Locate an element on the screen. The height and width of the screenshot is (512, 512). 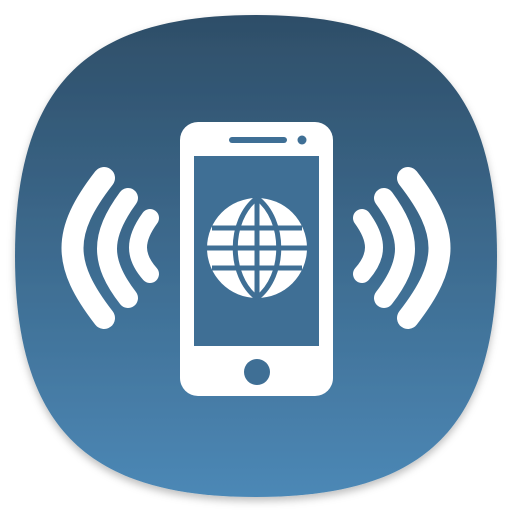
phone-home-button is located at coordinates (257, 372).